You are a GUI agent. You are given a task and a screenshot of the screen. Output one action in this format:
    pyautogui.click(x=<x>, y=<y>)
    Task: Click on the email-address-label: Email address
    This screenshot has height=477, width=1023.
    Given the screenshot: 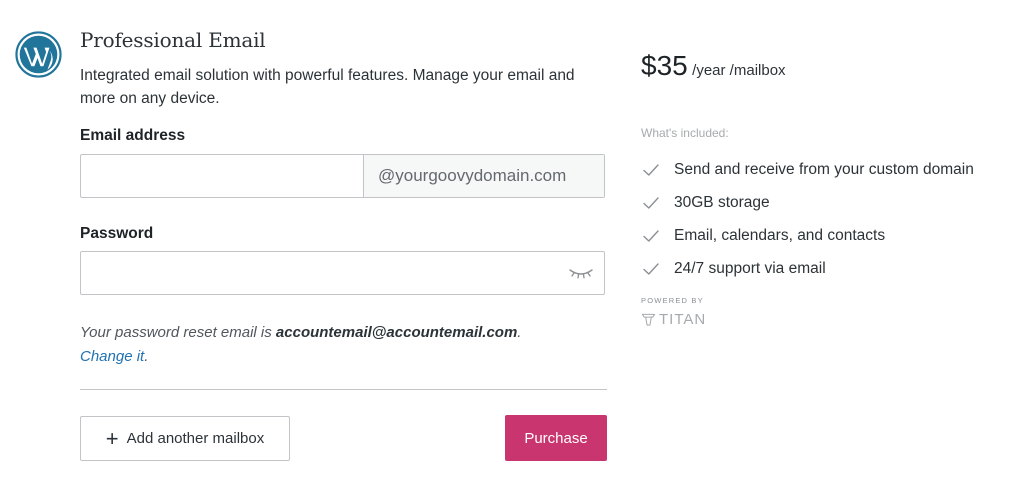 What is the action you would take?
    pyautogui.click(x=133, y=135)
    